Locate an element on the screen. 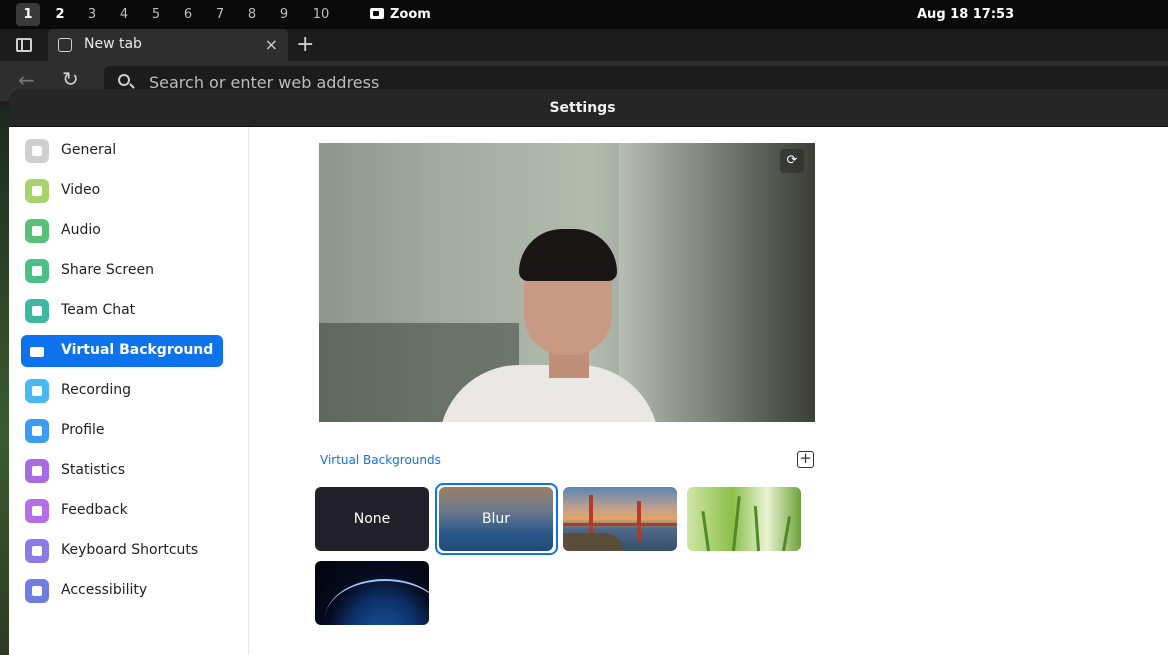  sidebar-item-label: Team Chat is located at coordinates (98, 310).